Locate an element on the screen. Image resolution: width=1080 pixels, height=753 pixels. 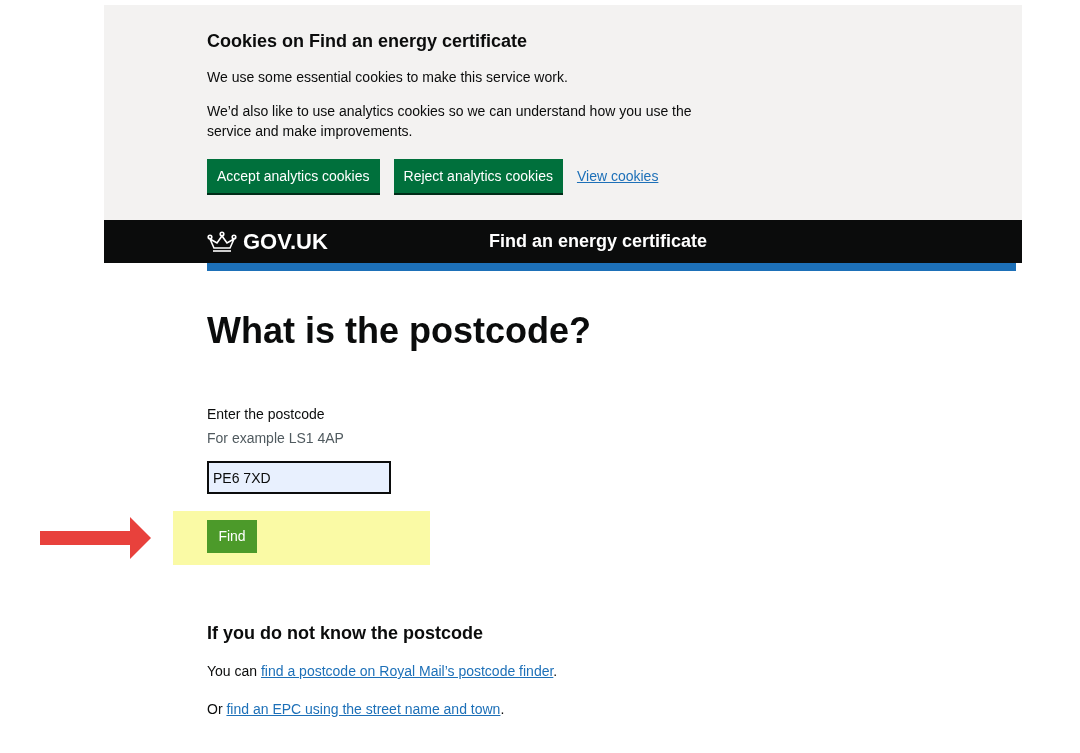
crown-icon is located at coordinates (222, 241).